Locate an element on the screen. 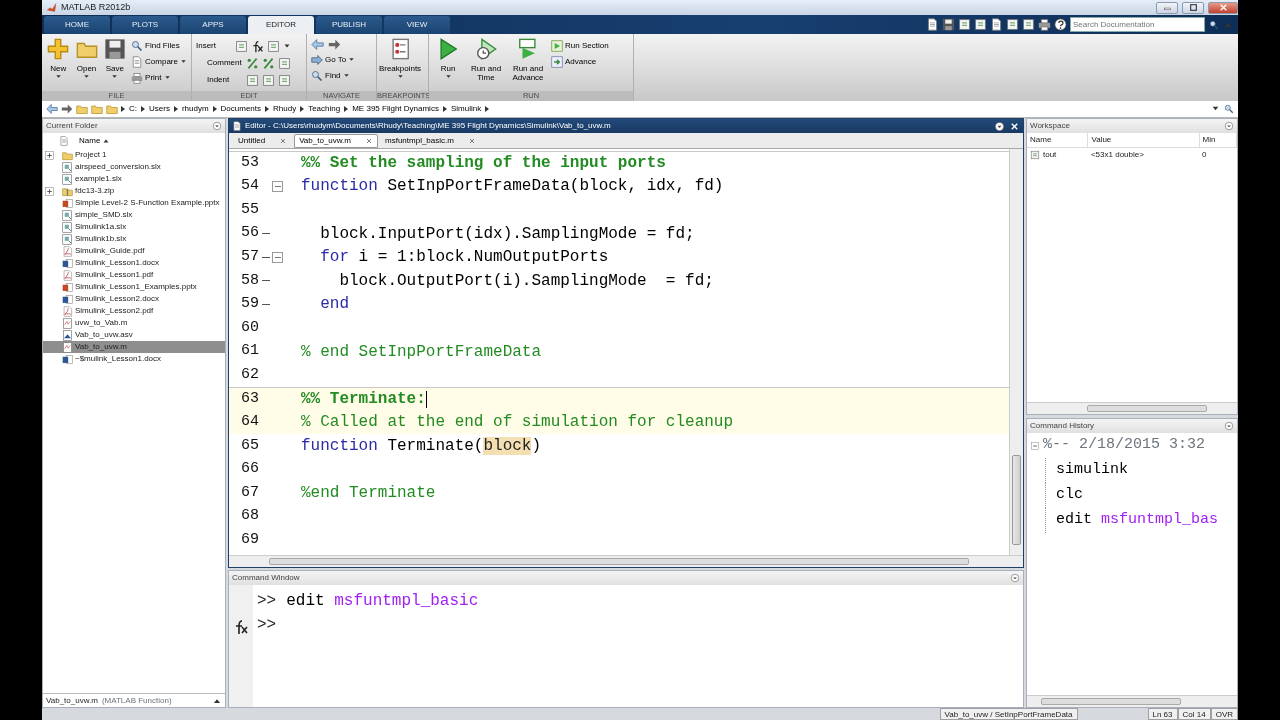 This screenshot has width=1280, height=720. toolbar-button: Indent is located at coordinates (225, 80).